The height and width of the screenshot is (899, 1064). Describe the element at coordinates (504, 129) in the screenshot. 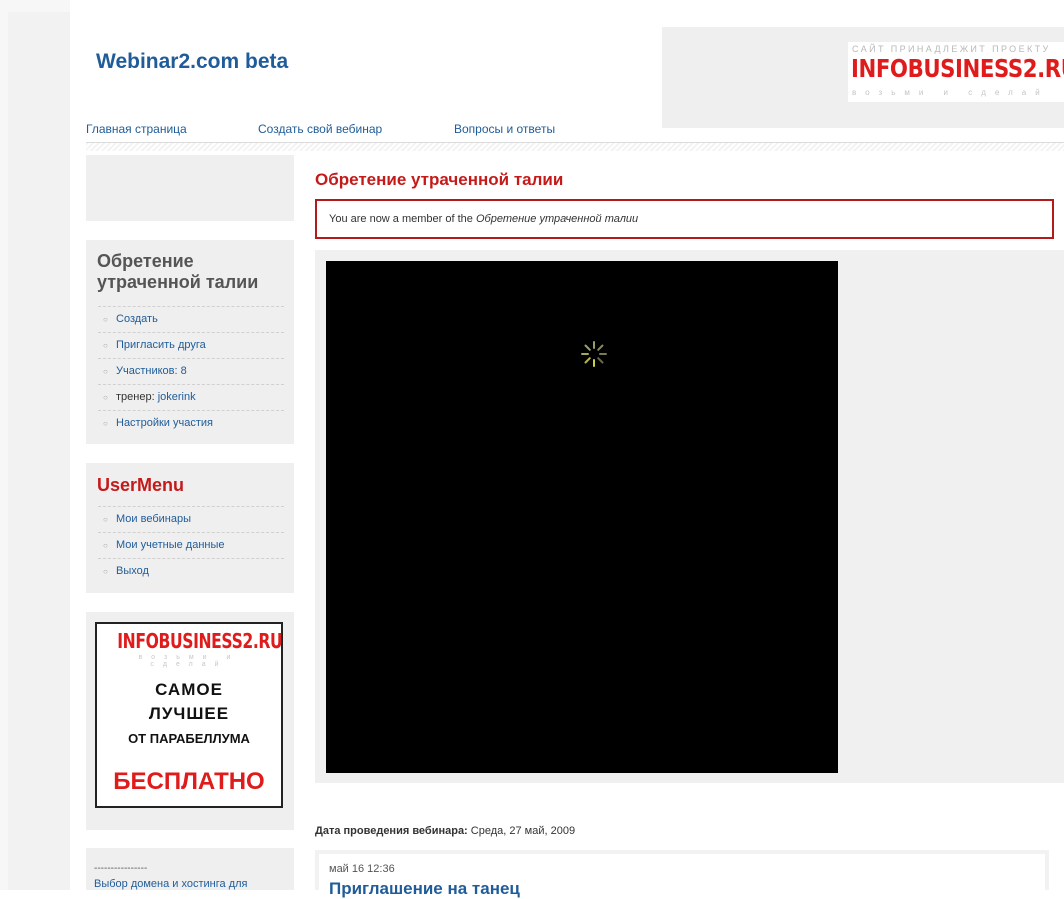

I see `nav-faq-link: Вопросы и ответы` at that location.